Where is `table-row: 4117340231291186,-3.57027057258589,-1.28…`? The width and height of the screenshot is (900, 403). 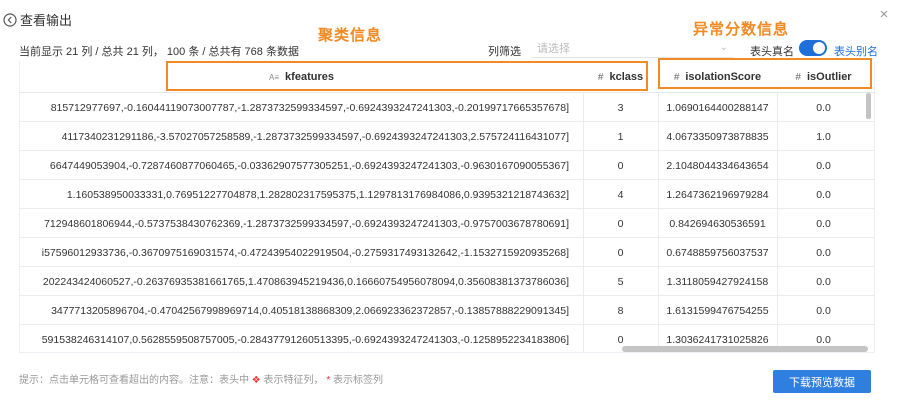 table-row: 4117340231291186,-3.57027057258589,-1.28… is located at coordinates (447, 136).